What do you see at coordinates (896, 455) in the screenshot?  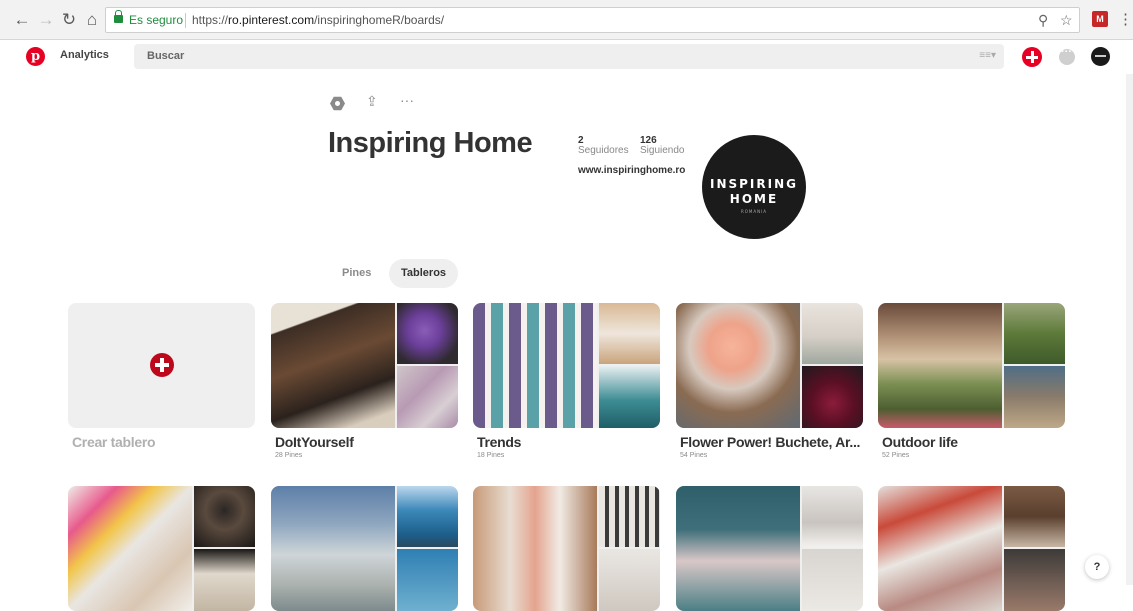 I see `board-pin-count: 52 Pines` at bounding box center [896, 455].